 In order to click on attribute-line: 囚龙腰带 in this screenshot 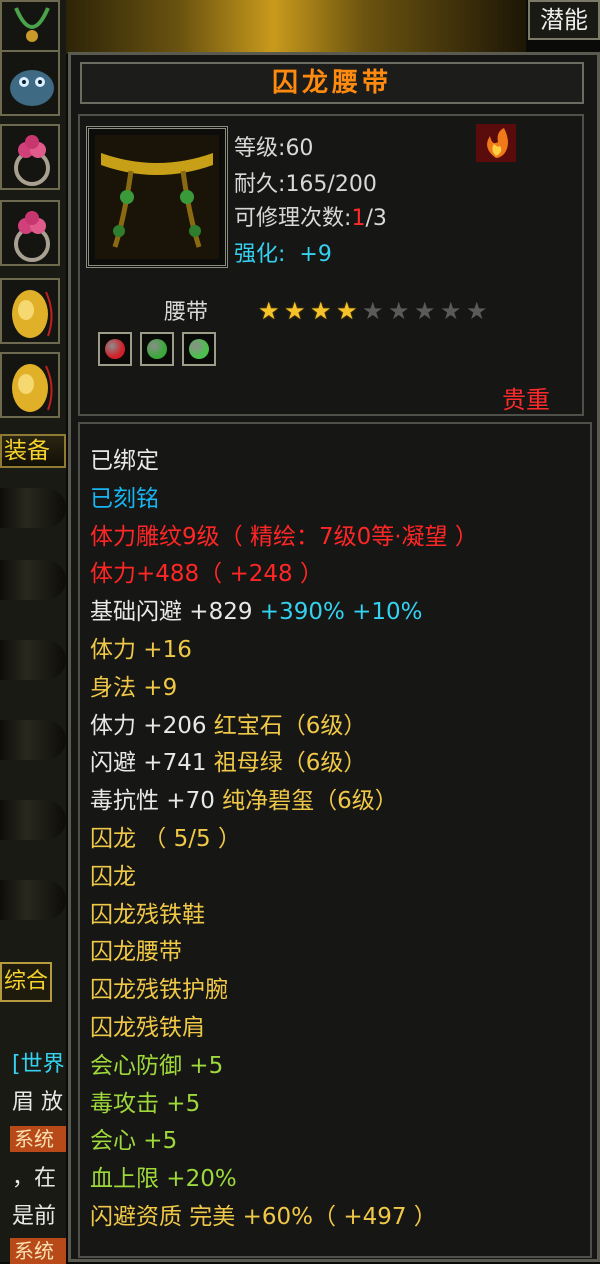, I will do `click(136, 952)`.